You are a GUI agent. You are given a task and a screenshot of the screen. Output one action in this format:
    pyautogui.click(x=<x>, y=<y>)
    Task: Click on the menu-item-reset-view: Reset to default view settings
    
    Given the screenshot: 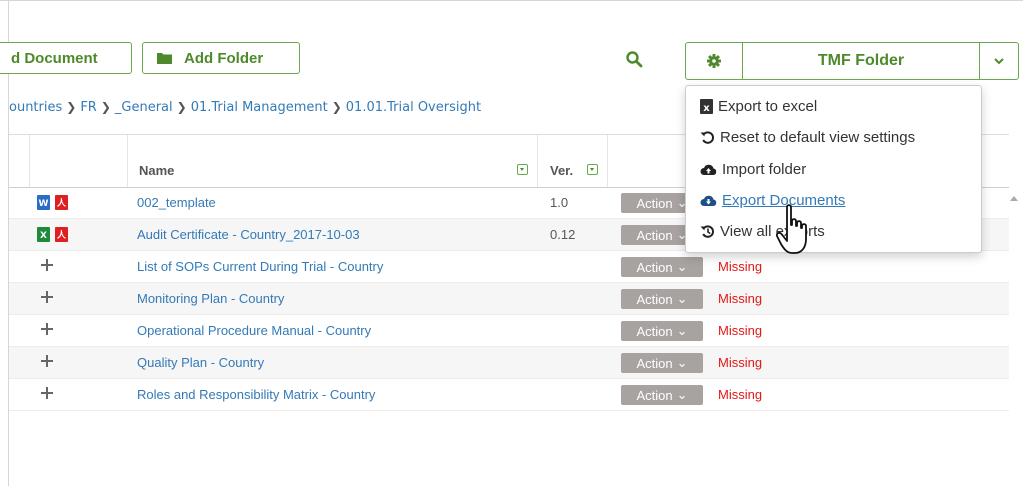 What is the action you would take?
    pyautogui.click(x=807, y=137)
    